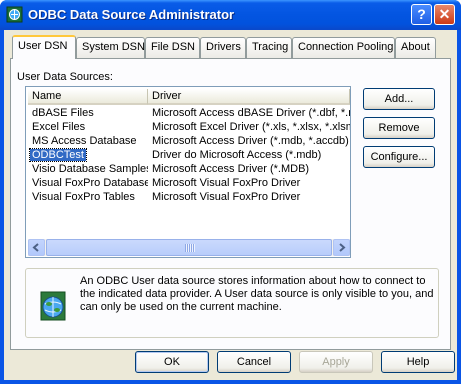  I want to click on dsn-name: Excel Files, so click(59, 127).